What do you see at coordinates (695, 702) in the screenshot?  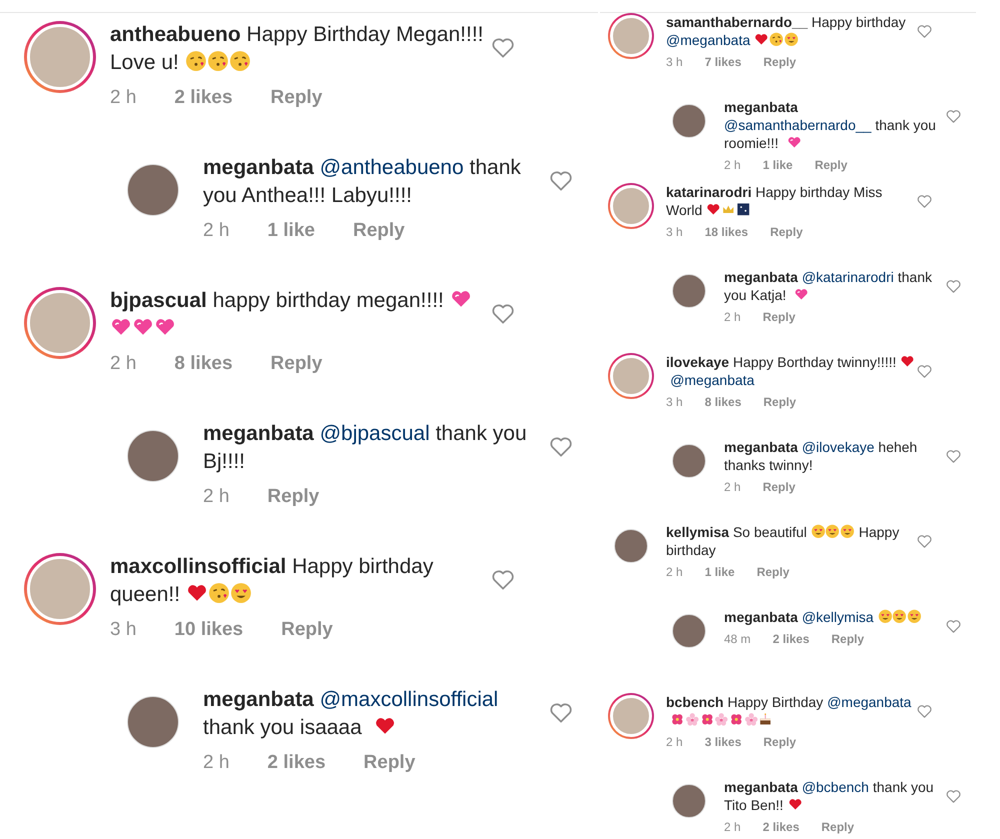 I see `username-link: bcbench` at bounding box center [695, 702].